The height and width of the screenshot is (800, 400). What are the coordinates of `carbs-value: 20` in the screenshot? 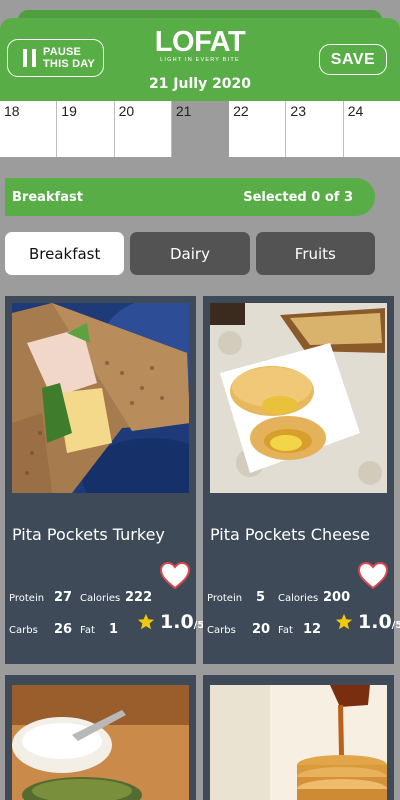 It's located at (261, 629).